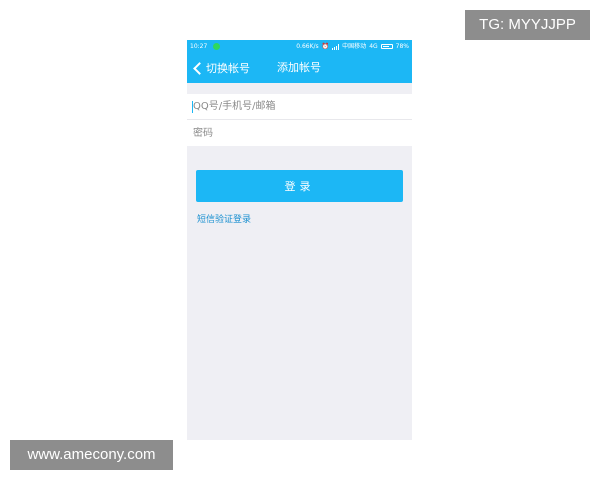 The height and width of the screenshot is (480, 600). Describe the element at coordinates (373, 46) in the screenshot. I see `network-type: 4G` at that location.